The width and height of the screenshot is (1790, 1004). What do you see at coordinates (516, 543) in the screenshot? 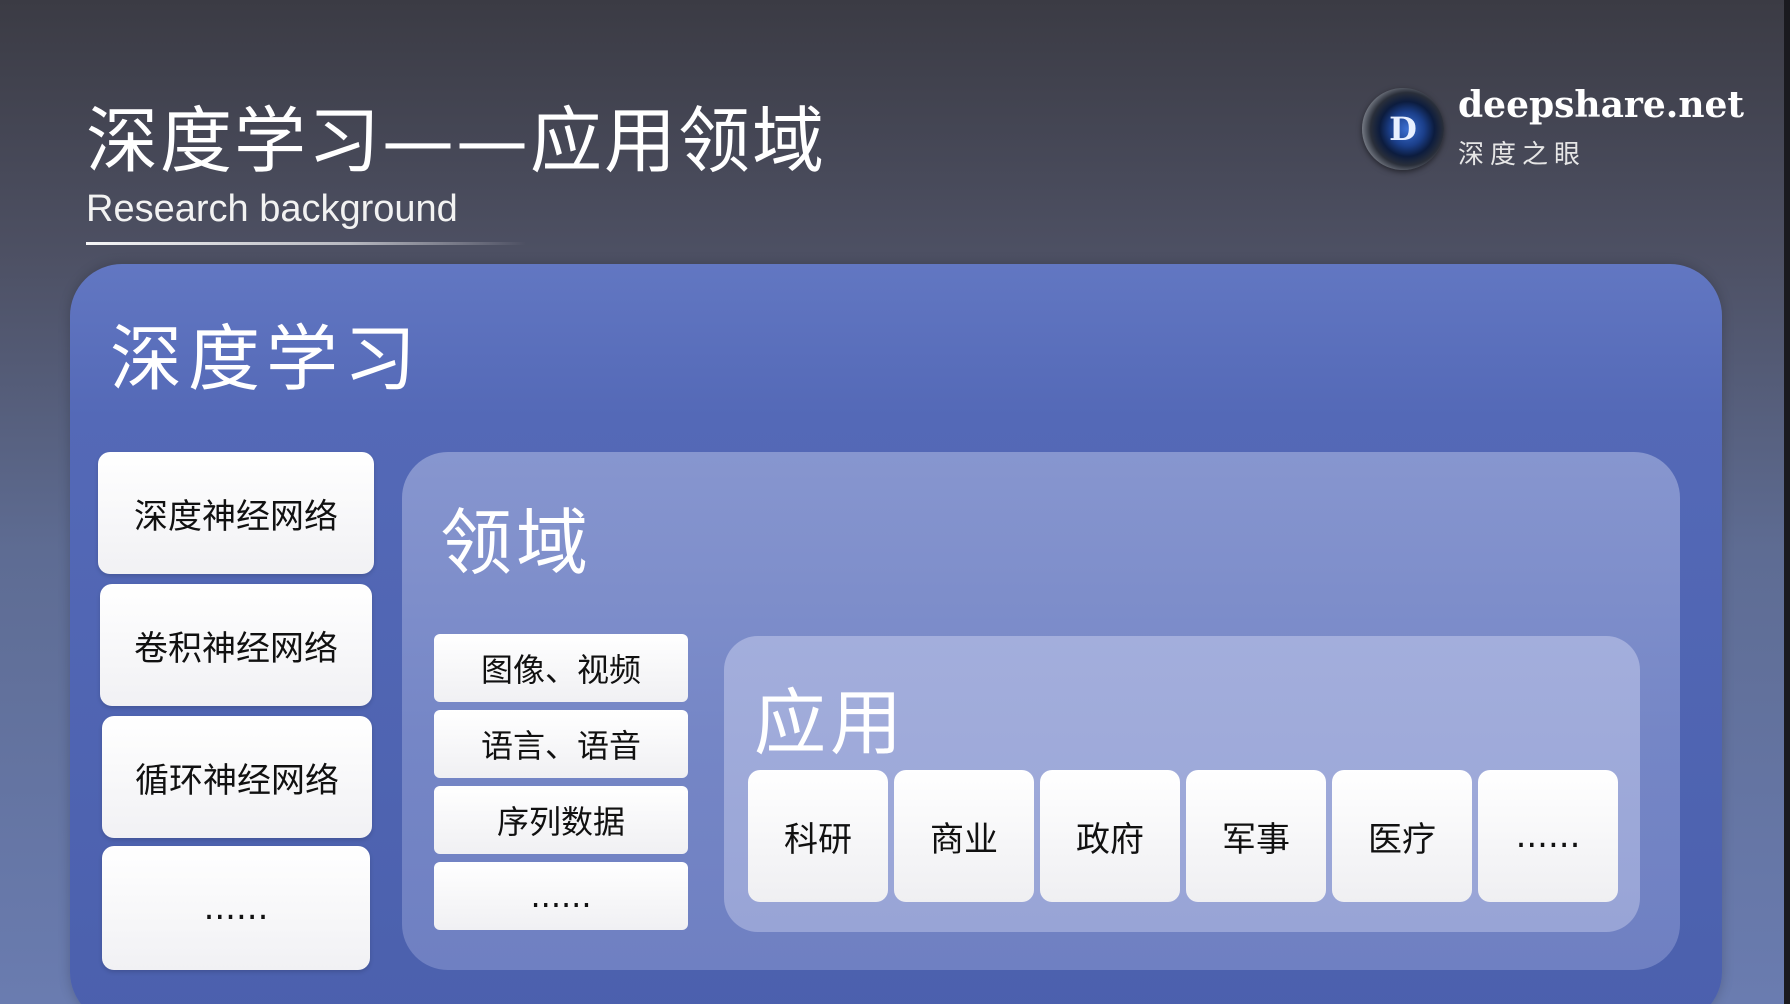
I see `domain-title: 领域` at bounding box center [516, 543].